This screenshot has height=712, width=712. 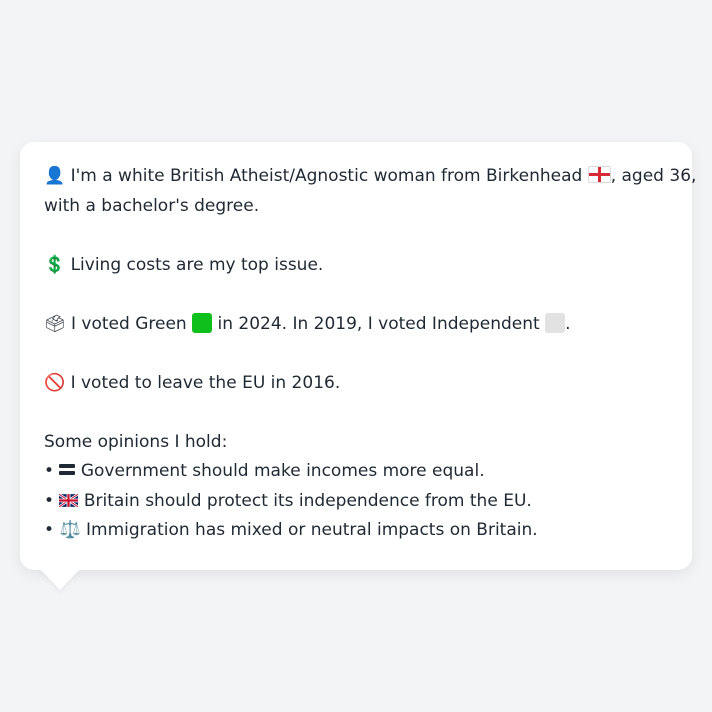 I want to click on intro-age: , aged 36,, so click(x=653, y=176).